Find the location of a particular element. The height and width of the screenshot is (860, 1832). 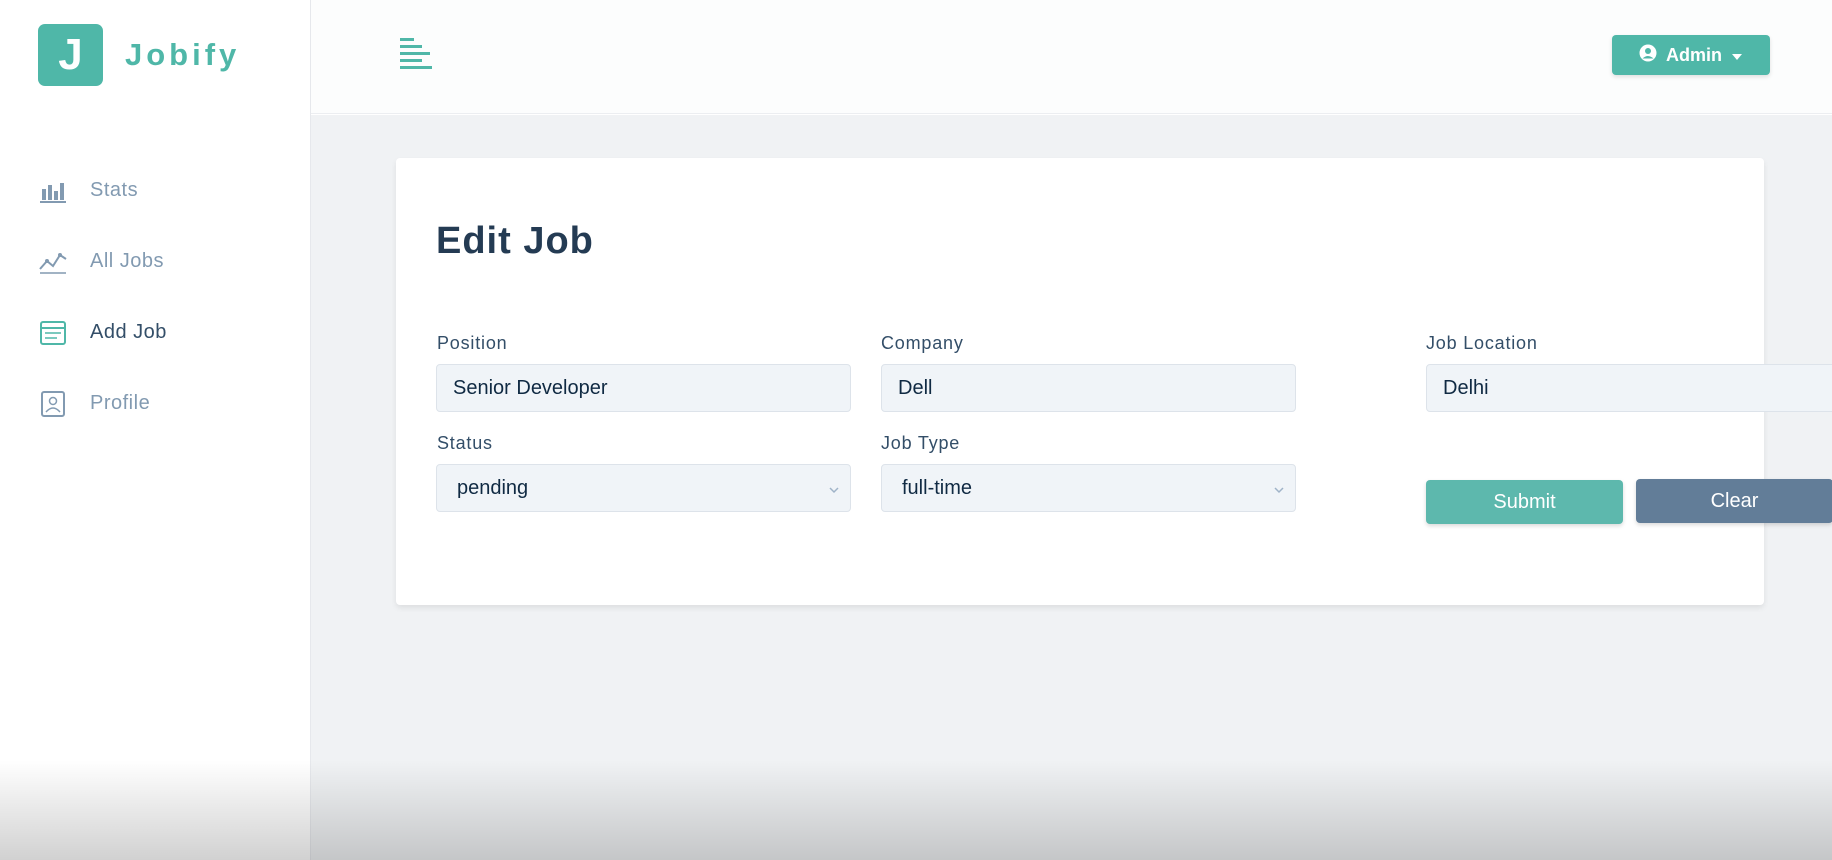

status-select: pending is located at coordinates (643, 488).